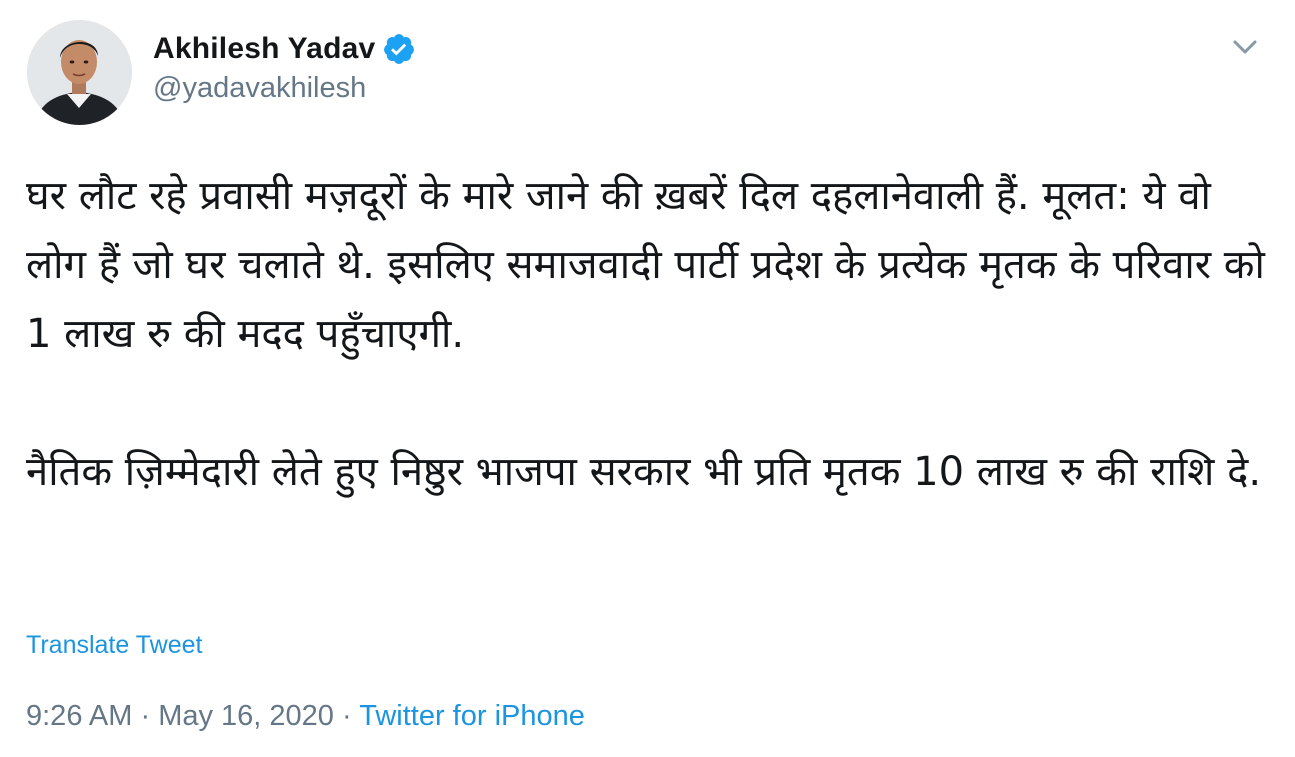 This screenshot has width=1295, height=757. I want to click on name-row: Akhilesh Yadav, so click(284, 49).